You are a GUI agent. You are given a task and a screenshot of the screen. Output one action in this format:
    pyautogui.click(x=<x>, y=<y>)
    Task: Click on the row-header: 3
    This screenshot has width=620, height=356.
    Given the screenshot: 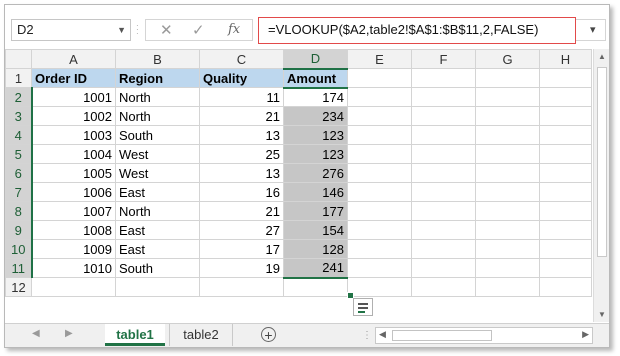 What is the action you would take?
    pyautogui.click(x=19, y=116)
    